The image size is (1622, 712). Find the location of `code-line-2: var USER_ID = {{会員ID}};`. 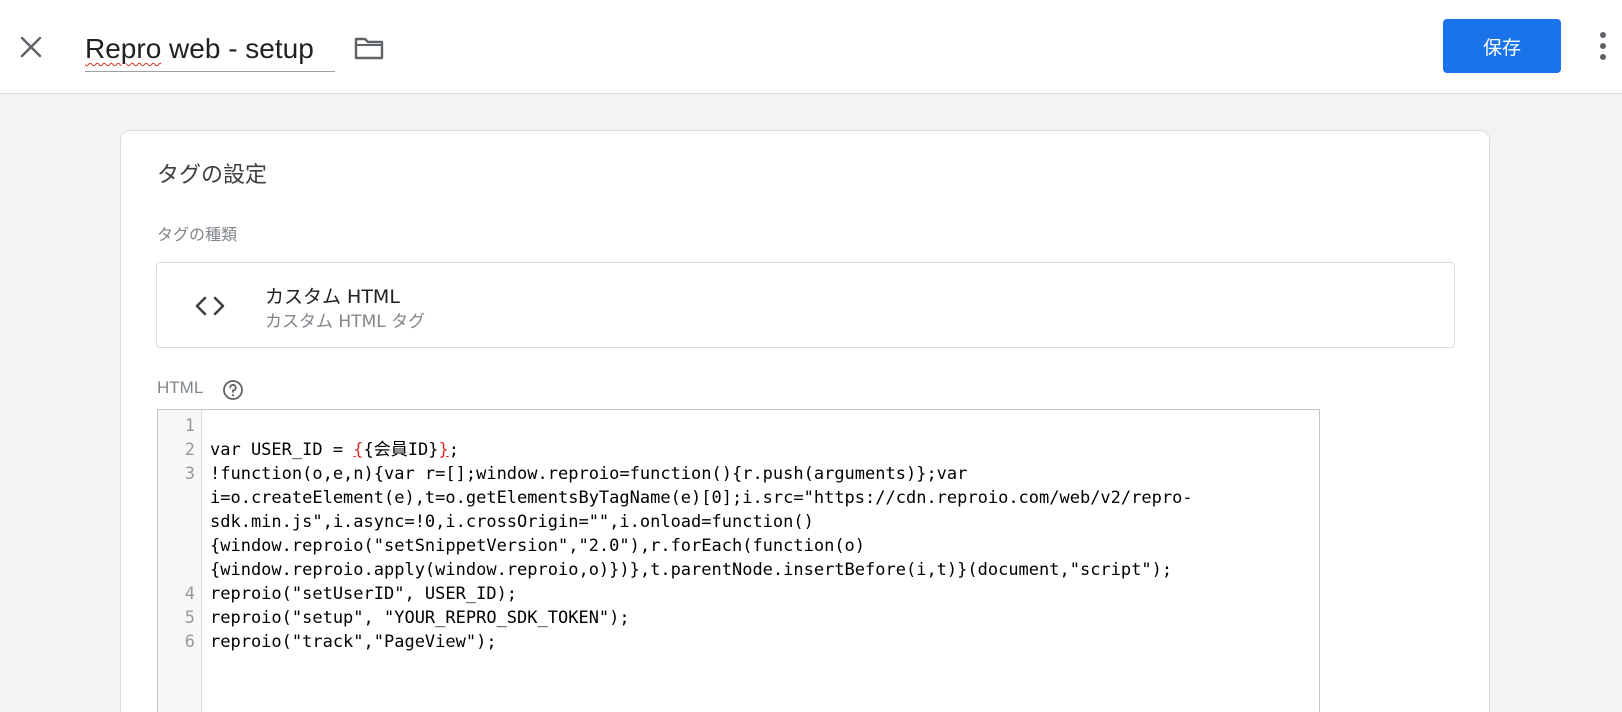

code-line-2: var USER_ID = {{会員ID}}; is located at coordinates (334, 450).